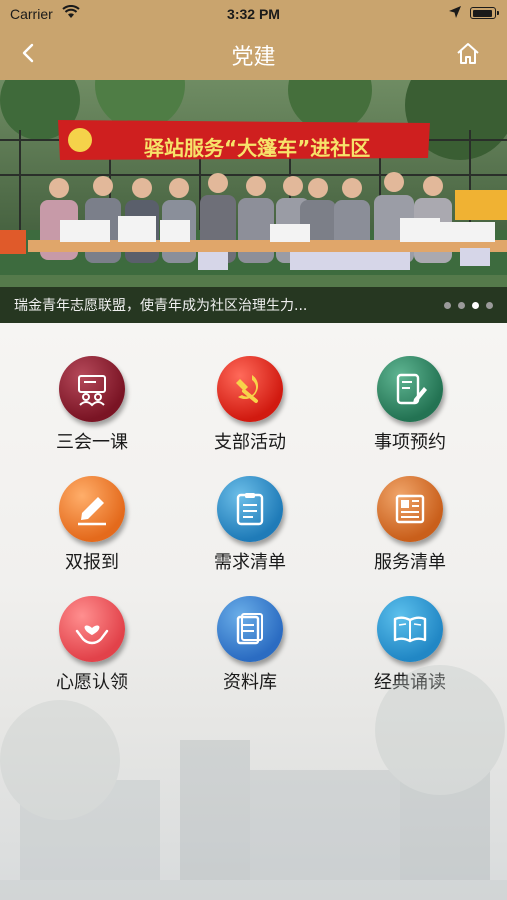 The width and height of the screenshot is (507, 900). What do you see at coordinates (250, 562) in the screenshot?
I see `menu-item-label: 需求清单` at bounding box center [250, 562].